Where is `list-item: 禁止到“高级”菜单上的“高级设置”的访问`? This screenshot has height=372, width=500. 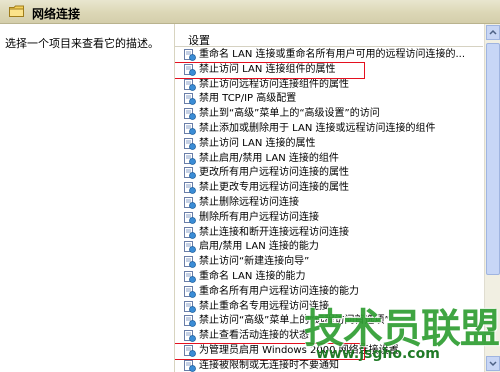
list-item: 禁止到“高级”菜单上的“高级设置”的访问 is located at coordinates (330, 114).